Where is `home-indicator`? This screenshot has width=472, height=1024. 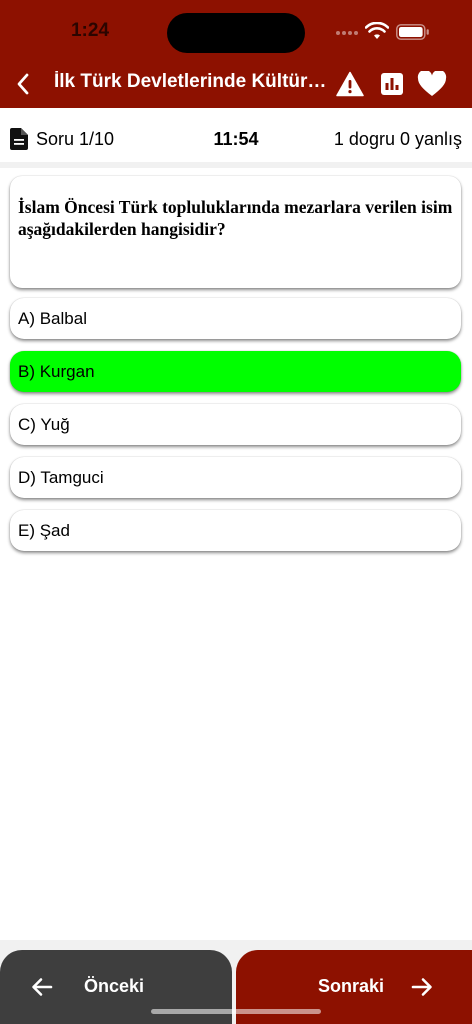
home-indicator is located at coordinates (236, 1011).